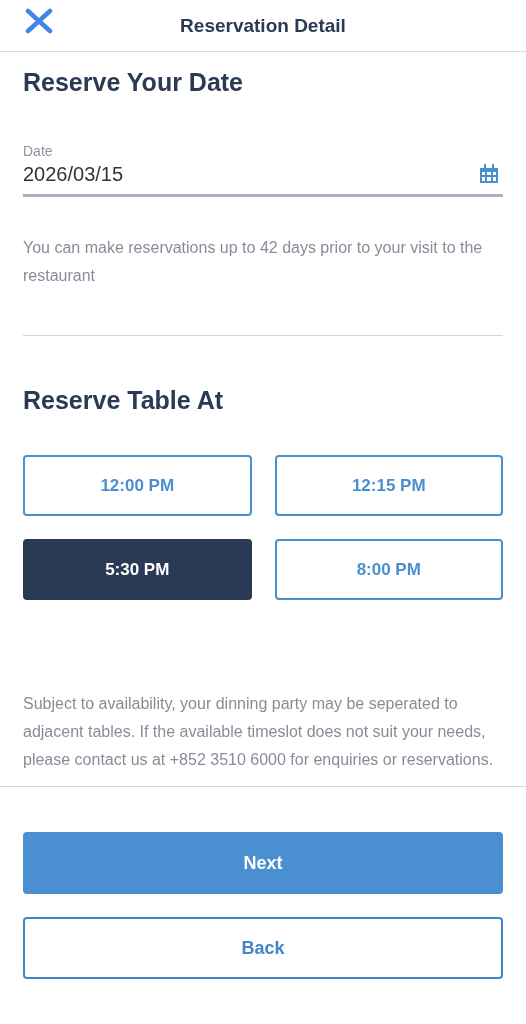 The width and height of the screenshot is (526, 1024). I want to click on section-heading: Reserve Table At, so click(124, 400).